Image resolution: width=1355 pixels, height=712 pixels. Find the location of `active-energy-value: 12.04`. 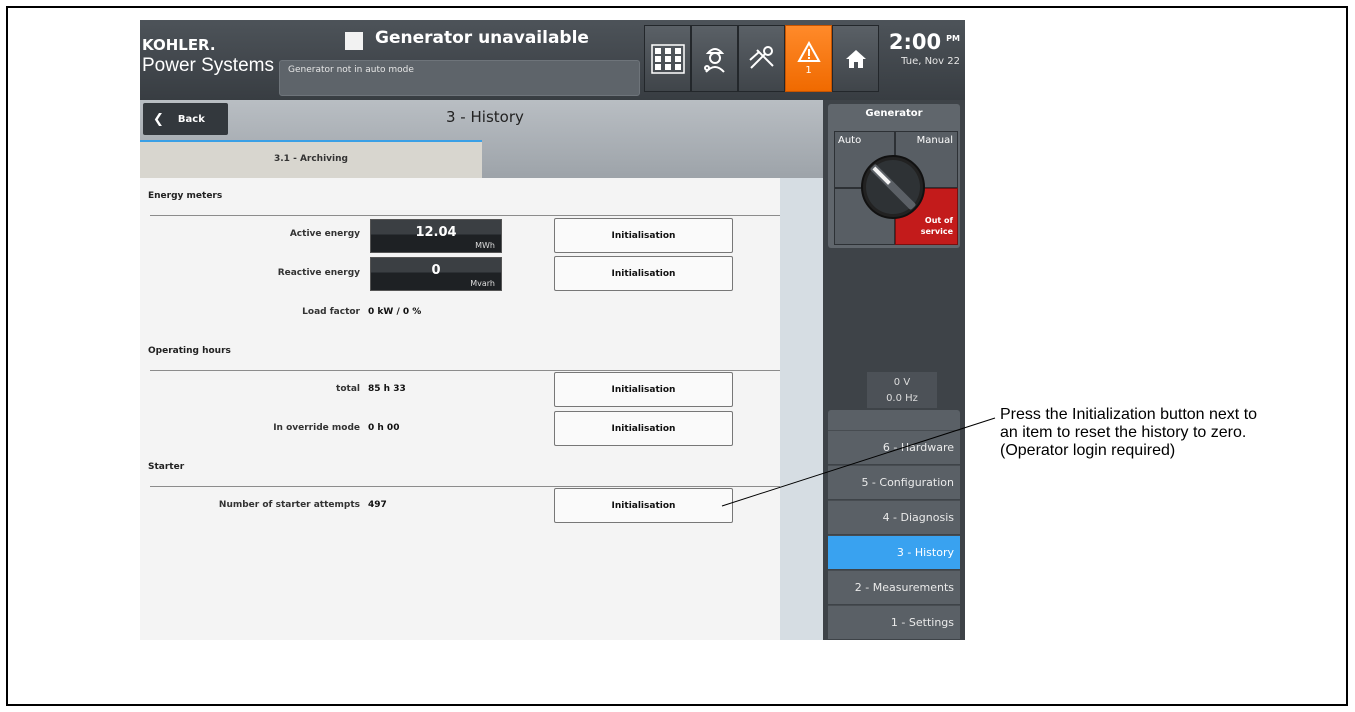

active-energy-value: 12.04 is located at coordinates (436, 232).